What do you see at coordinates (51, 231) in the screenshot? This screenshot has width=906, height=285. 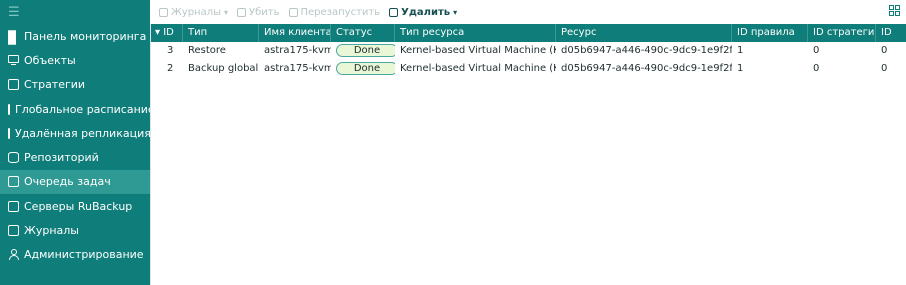 I see `sidebar-item-label: Журналы` at bounding box center [51, 231].